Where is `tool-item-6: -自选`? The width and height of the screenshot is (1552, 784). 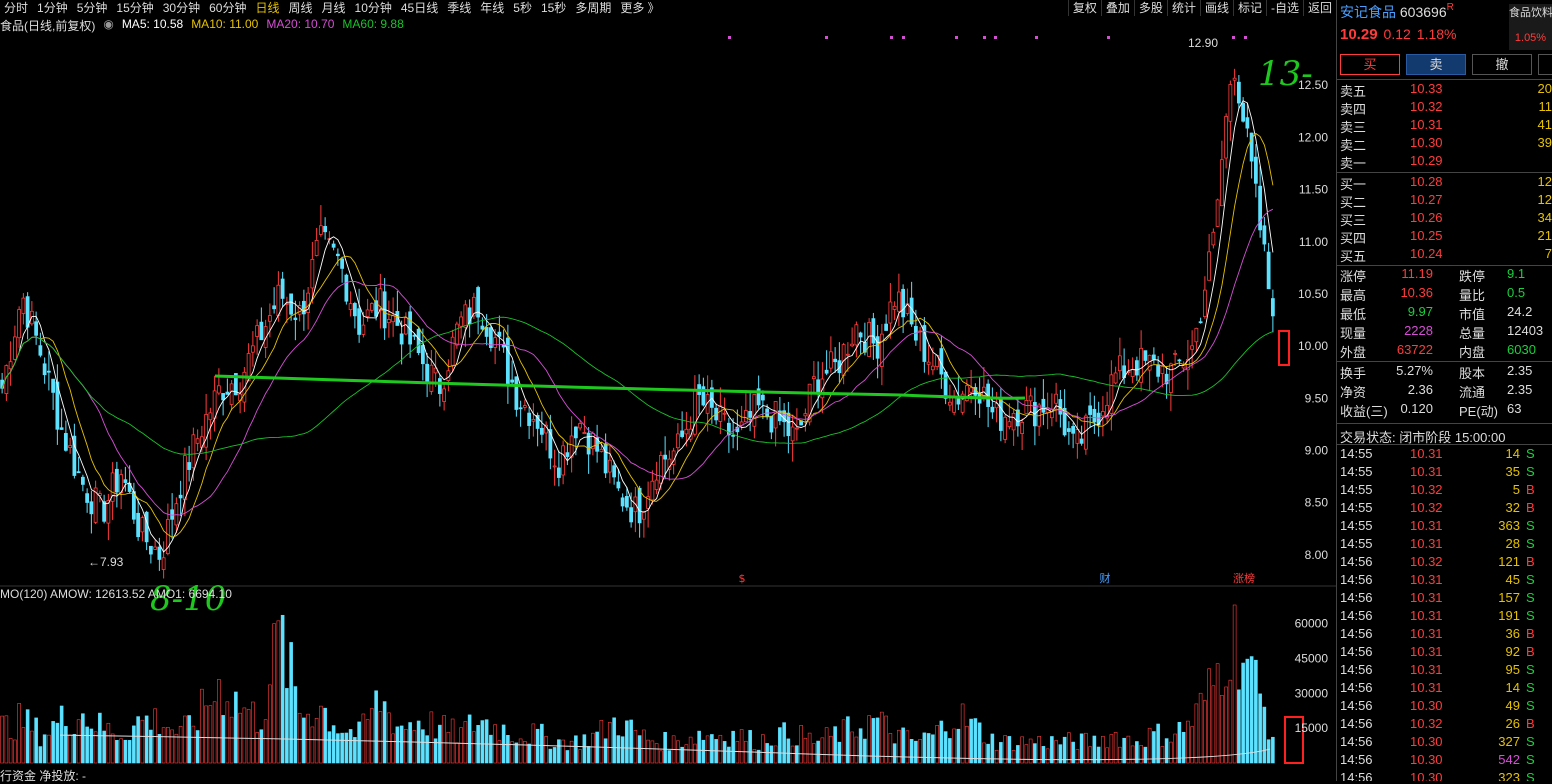
tool-item-6: -自选 is located at coordinates (1284, 8).